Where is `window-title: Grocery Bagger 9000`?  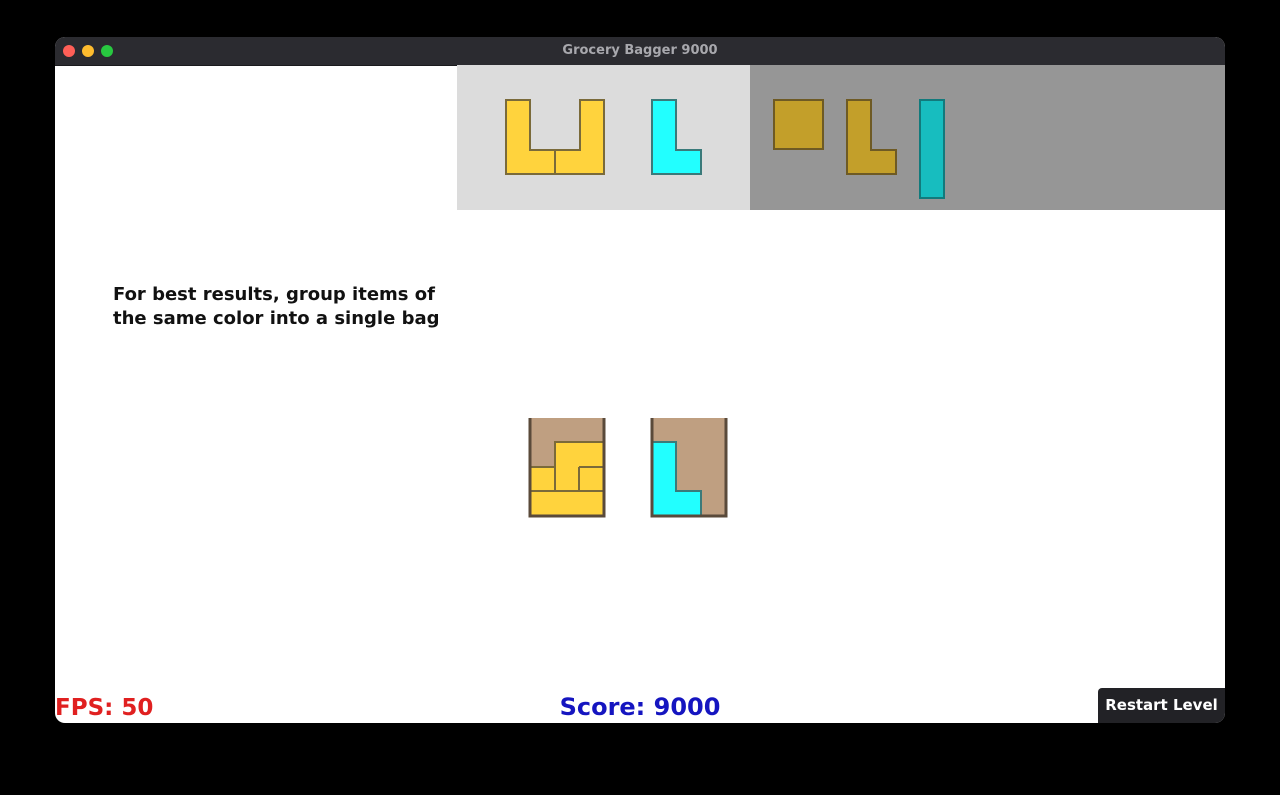
window-title: Grocery Bagger 9000 is located at coordinates (640, 50).